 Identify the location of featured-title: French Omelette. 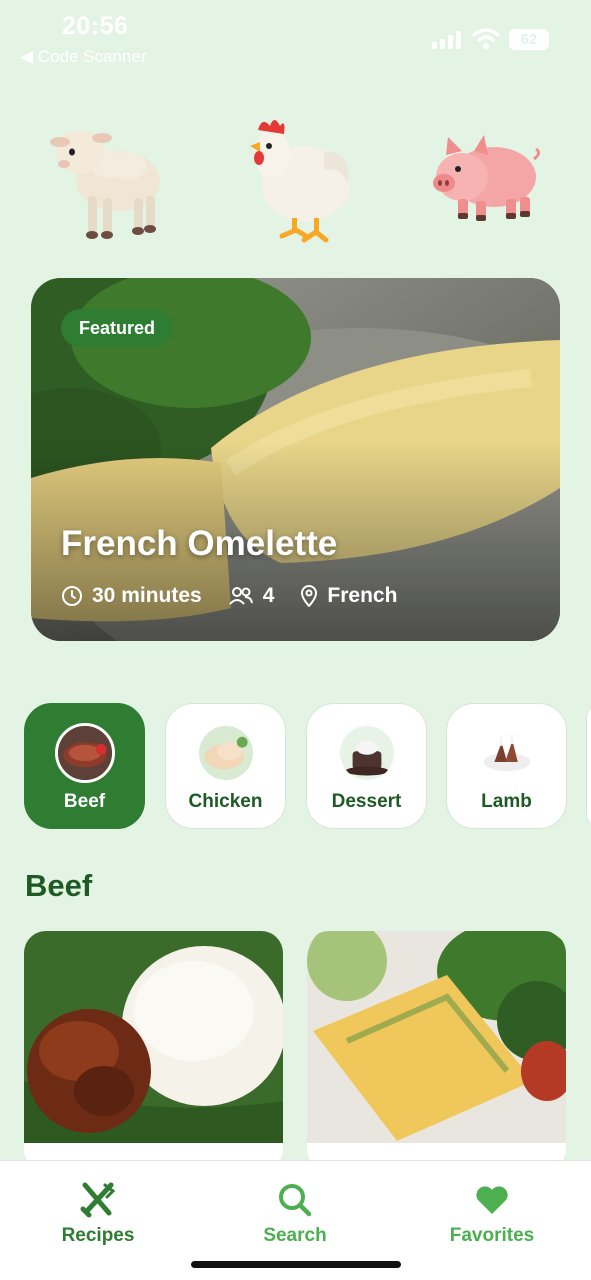
(199, 543).